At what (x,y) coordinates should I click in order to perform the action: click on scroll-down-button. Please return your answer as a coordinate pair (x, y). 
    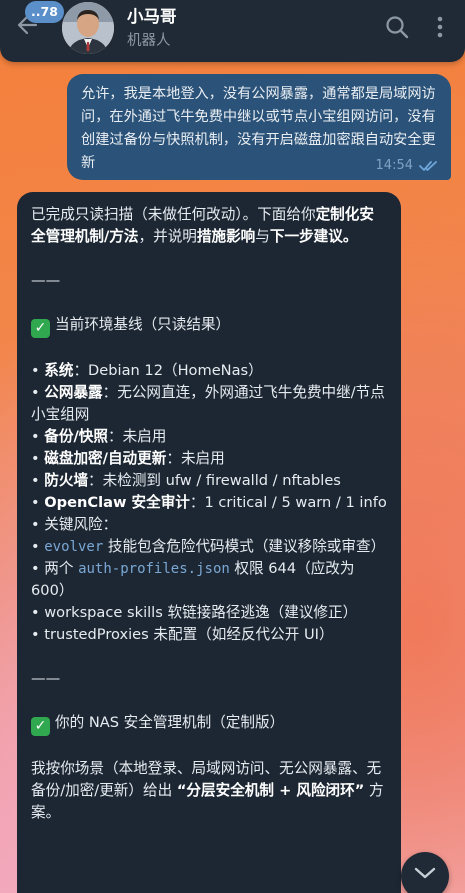
    Looking at the image, I should click on (425, 872).